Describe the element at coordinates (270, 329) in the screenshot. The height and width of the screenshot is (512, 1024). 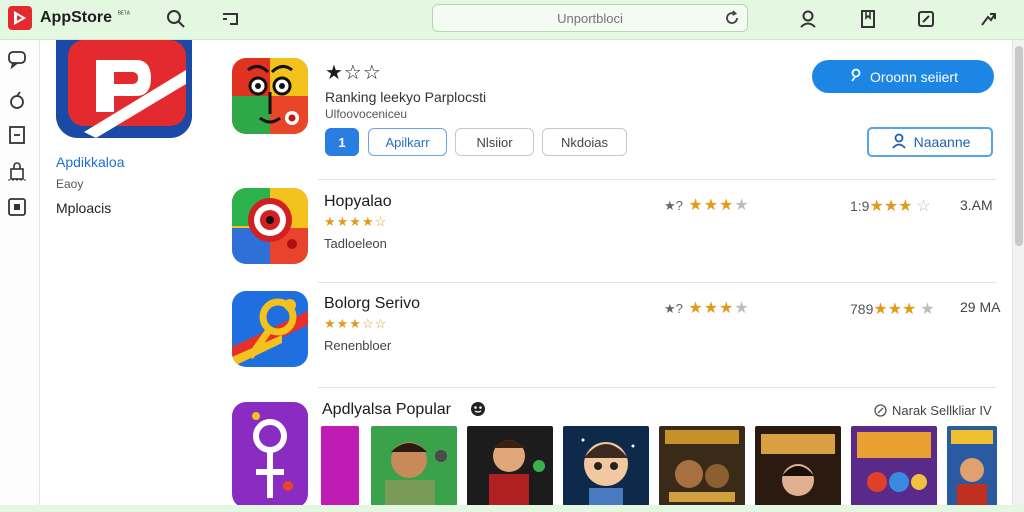
I see `app-icon-bolorg-serivo` at that location.